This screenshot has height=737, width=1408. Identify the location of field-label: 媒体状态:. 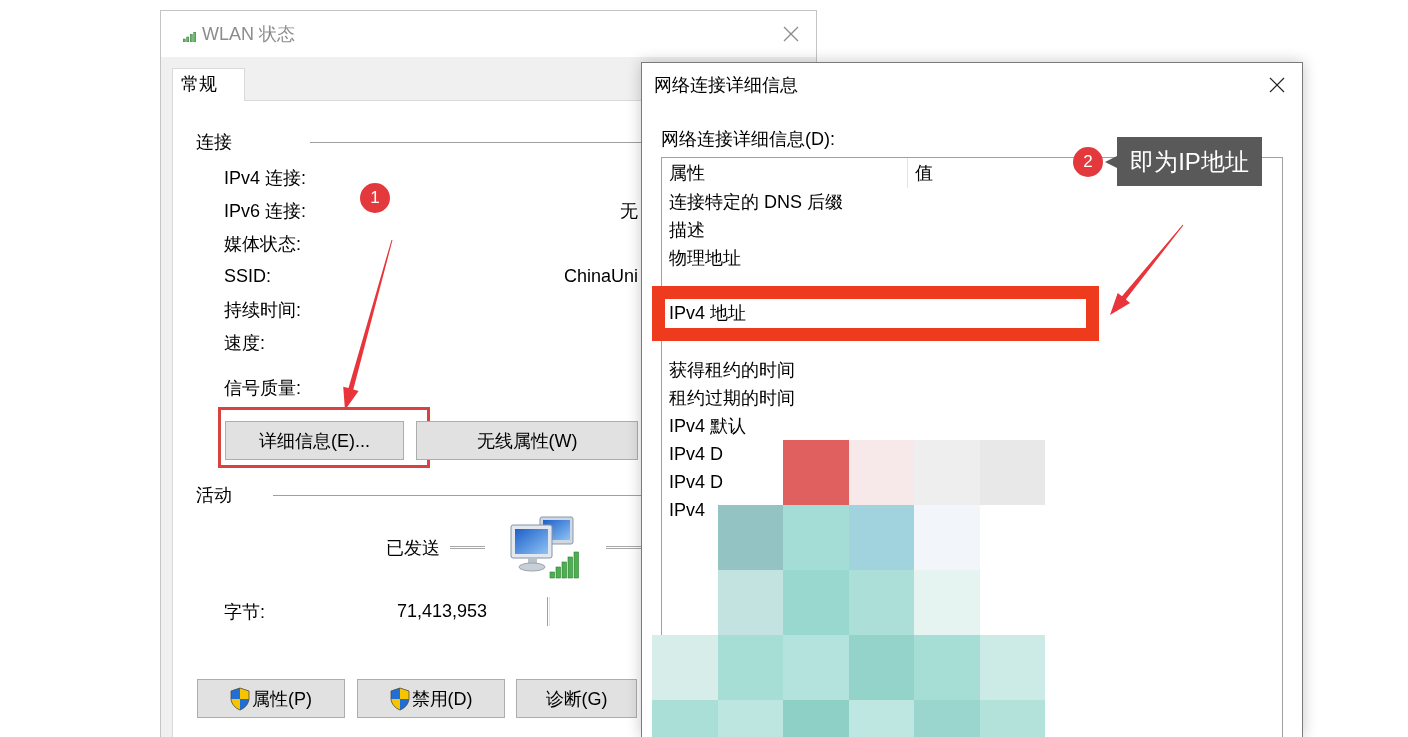
(262, 244).